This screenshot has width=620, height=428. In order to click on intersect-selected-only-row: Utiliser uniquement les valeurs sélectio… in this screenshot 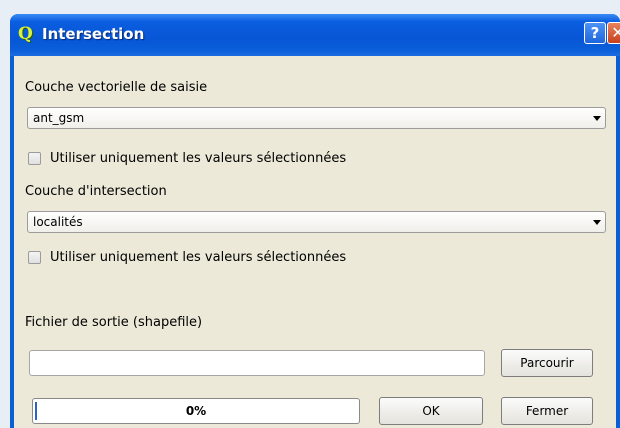, I will do `click(228, 259)`.